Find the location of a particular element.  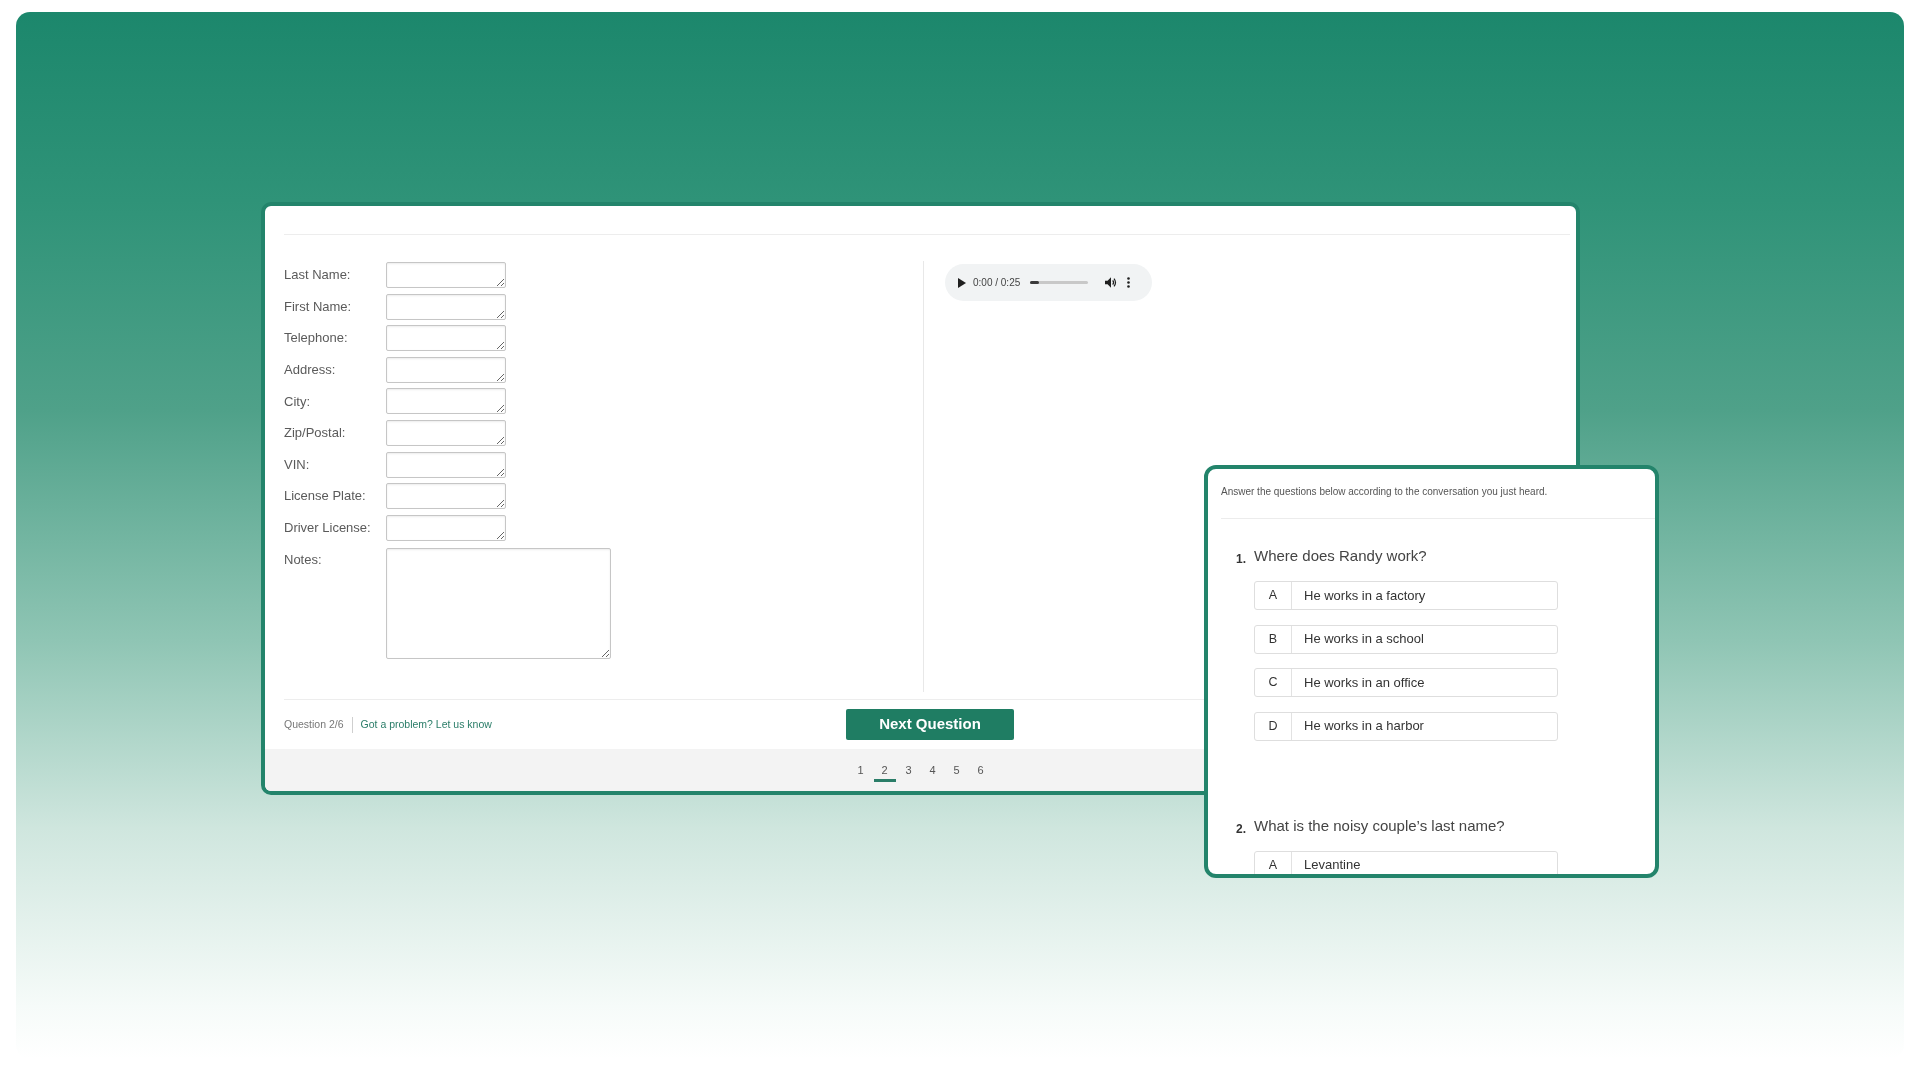

field-label: First Name: is located at coordinates (318, 306).